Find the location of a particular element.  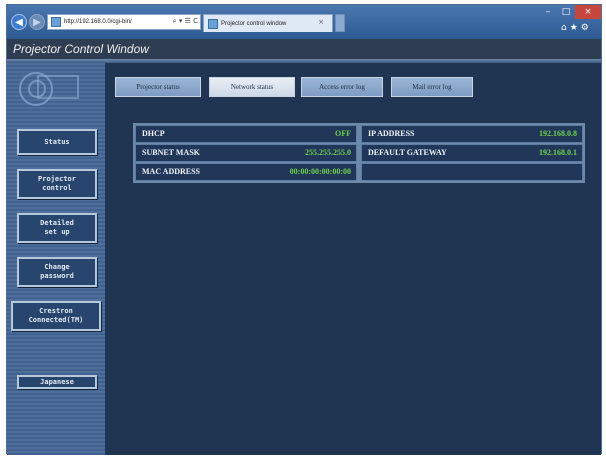

minimize-icon: – is located at coordinates (548, 12).